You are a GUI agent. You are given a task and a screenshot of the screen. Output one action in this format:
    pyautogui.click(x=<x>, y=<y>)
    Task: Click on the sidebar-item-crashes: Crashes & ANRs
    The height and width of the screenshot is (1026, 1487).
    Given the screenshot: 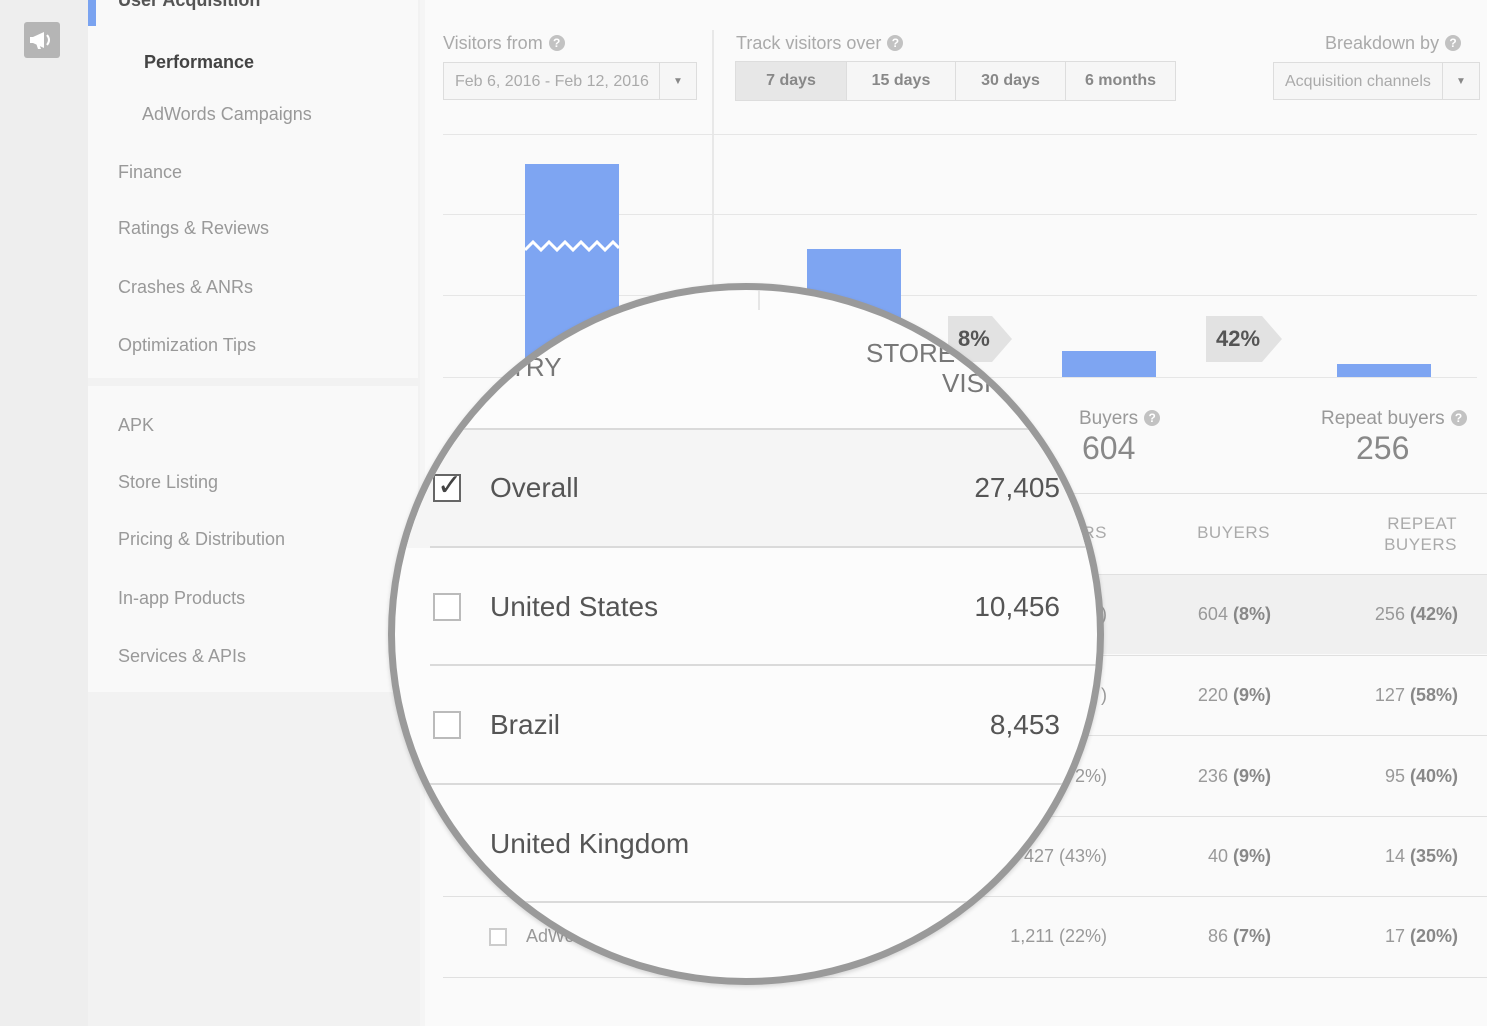 What is the action you would take?
    pyautogui.click(x=185, y=287)
    